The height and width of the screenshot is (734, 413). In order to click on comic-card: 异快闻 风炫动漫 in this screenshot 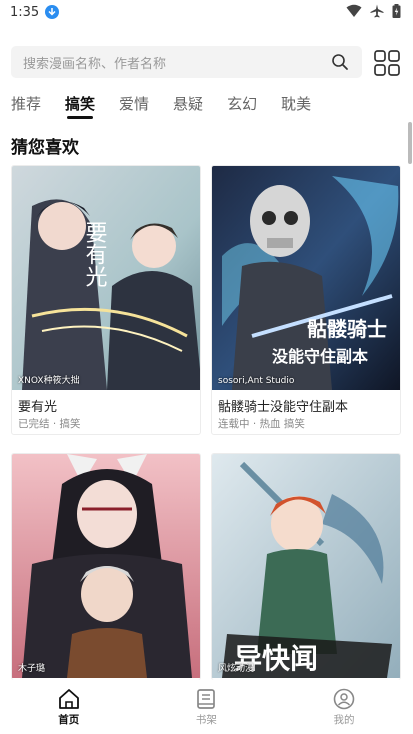, I will do `click(306, 566)`.